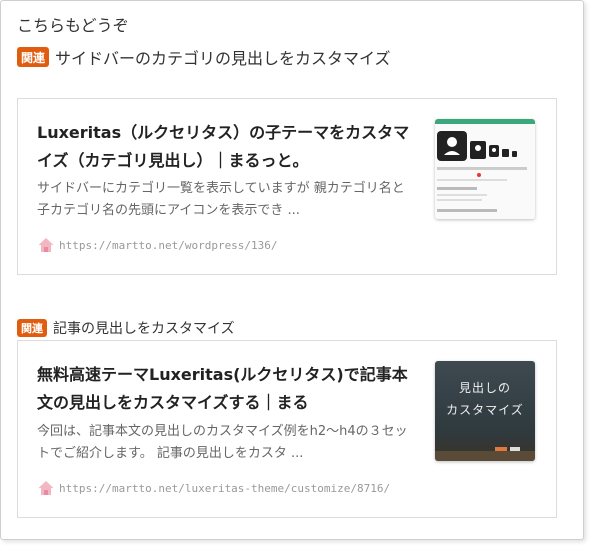  I want to click on card-url-text: https://martto.net/wordpress/136/, so click(168, 245).